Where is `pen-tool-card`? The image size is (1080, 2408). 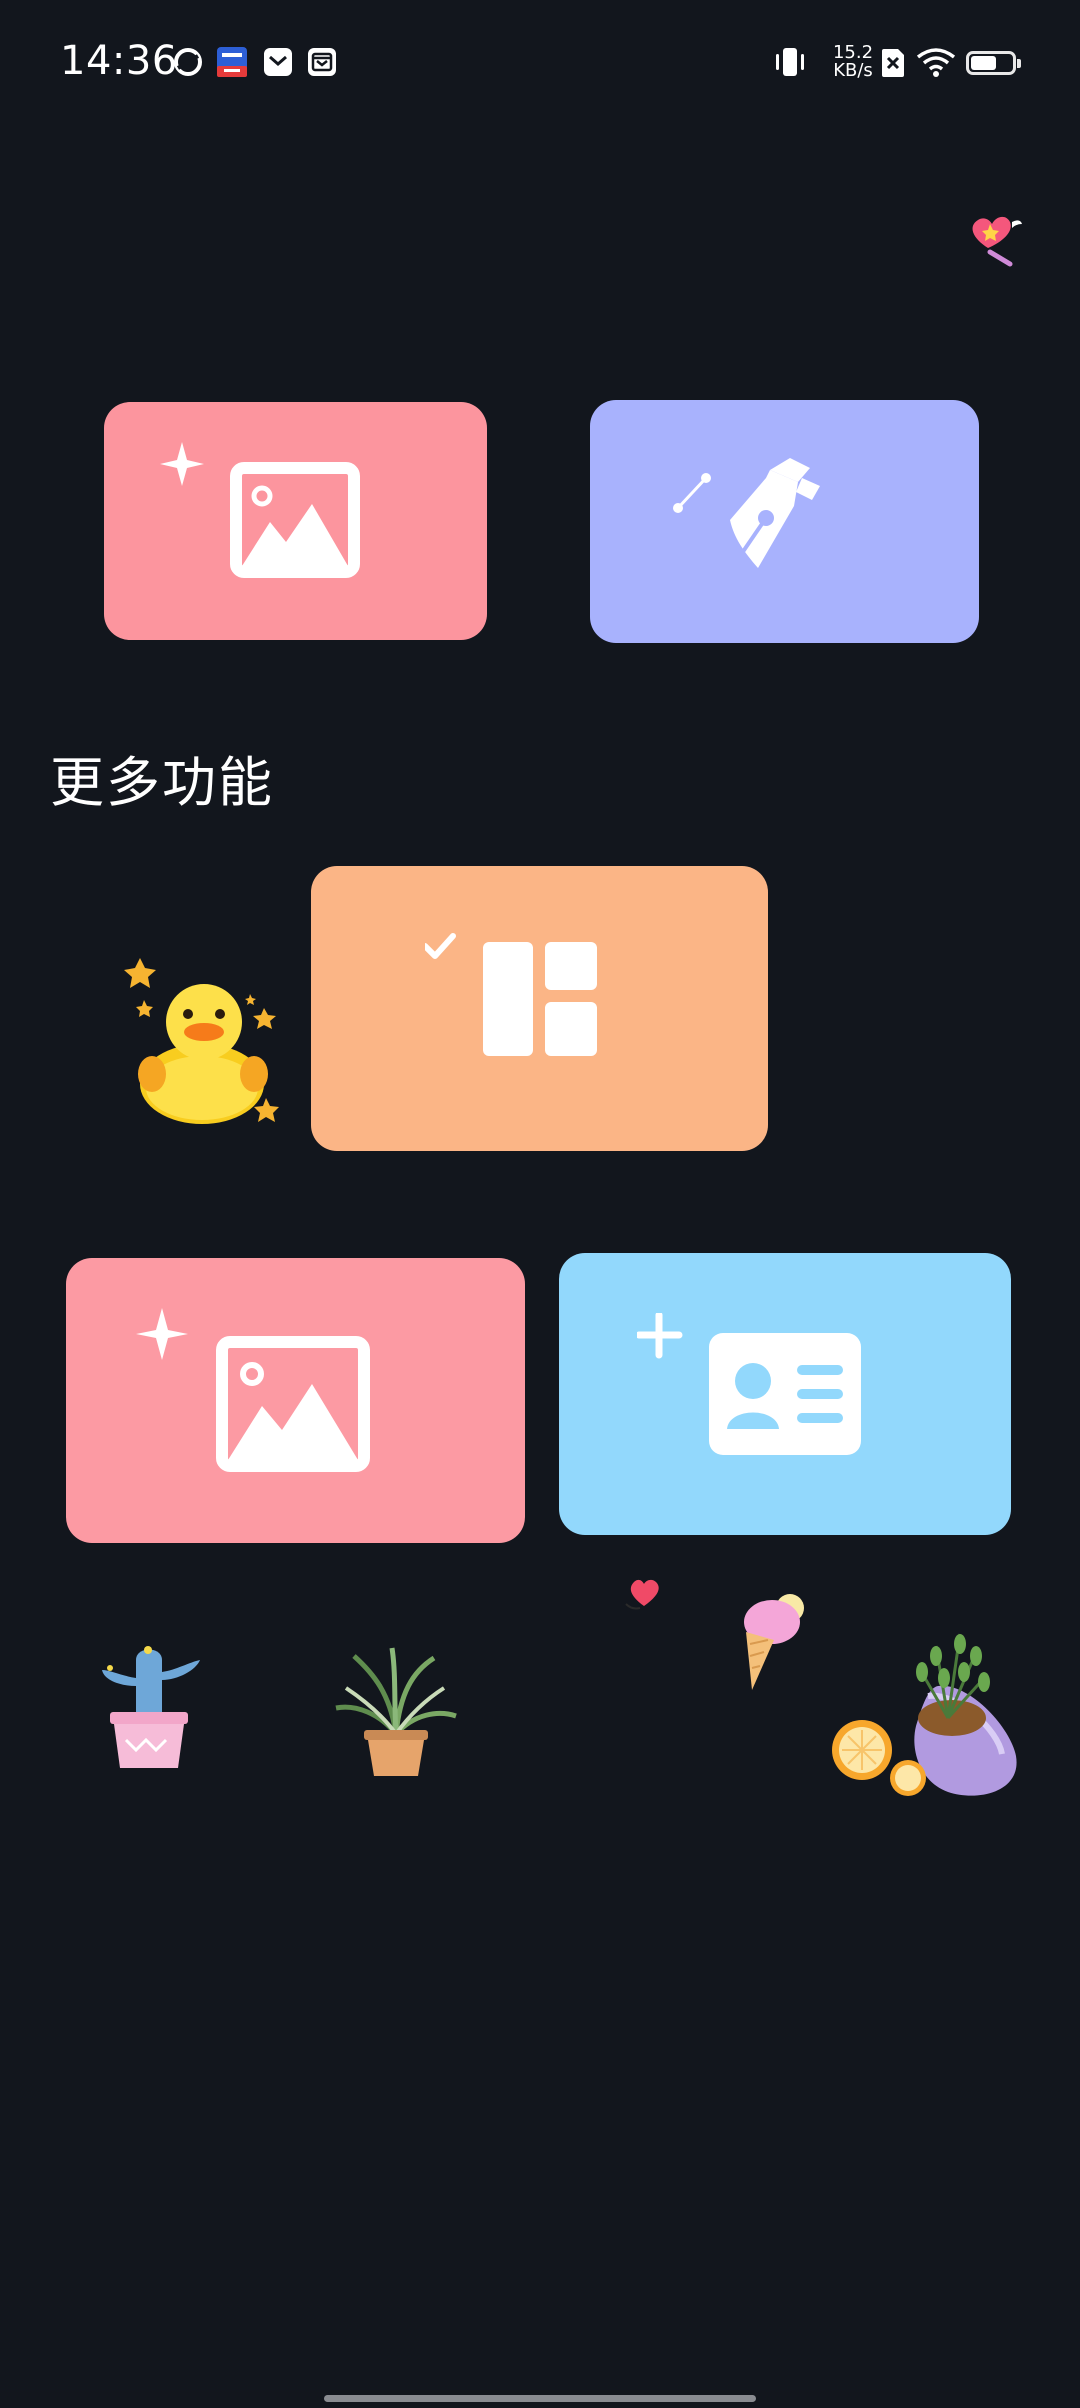 pen-tool-card is located at coordinates (784, 521).